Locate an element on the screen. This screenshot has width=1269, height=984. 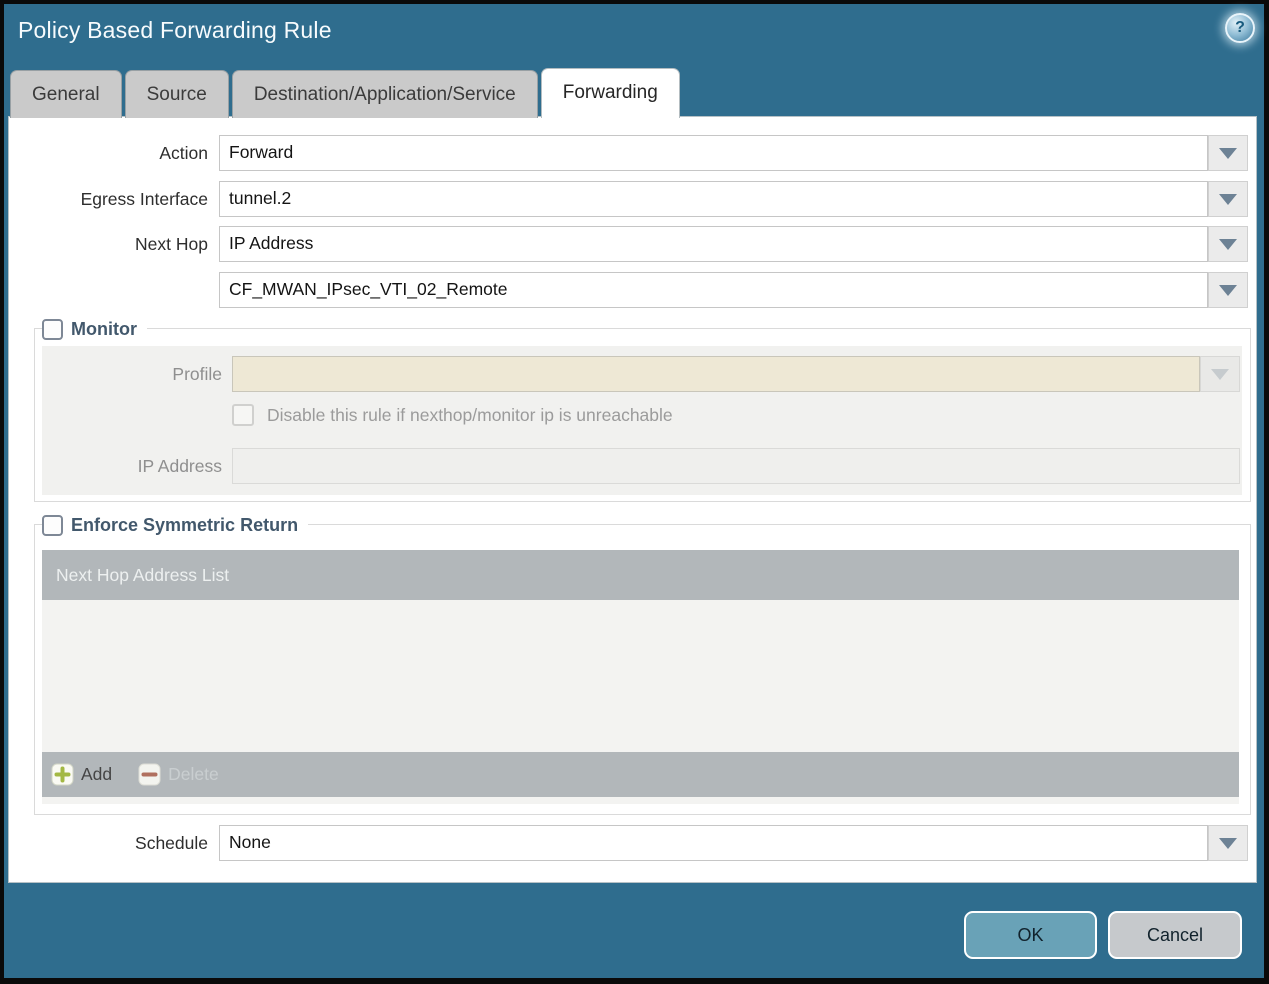
schedule-dropdown-button is located at coordinates (1228, 843).